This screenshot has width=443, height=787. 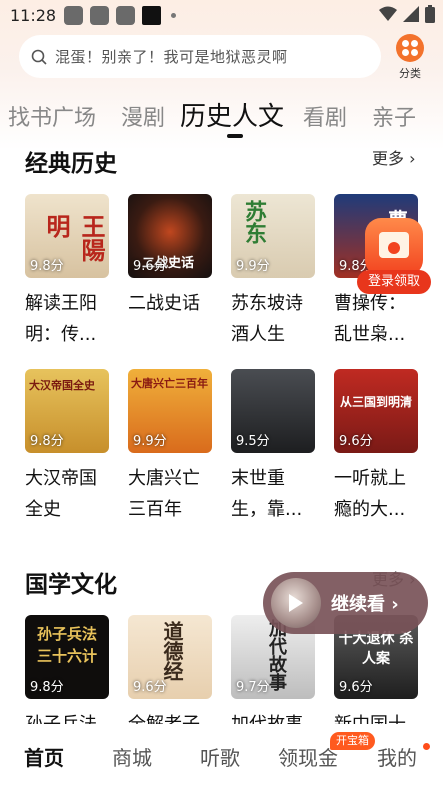 I want to click on tab-find-books: 找书广场, so click(x=52, y=116).